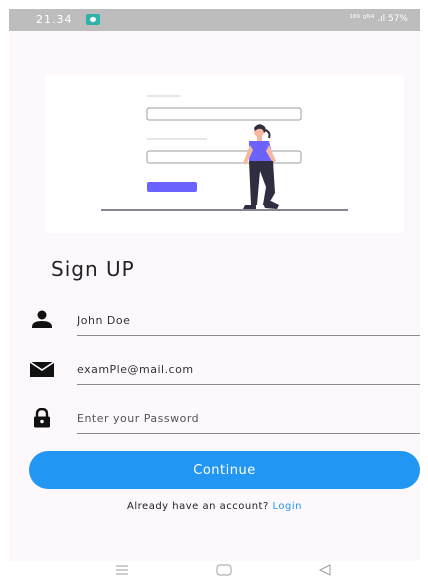 The width and height of the screenshot is (428, 581). I want to click on envelope-icon, so click(42, 369).